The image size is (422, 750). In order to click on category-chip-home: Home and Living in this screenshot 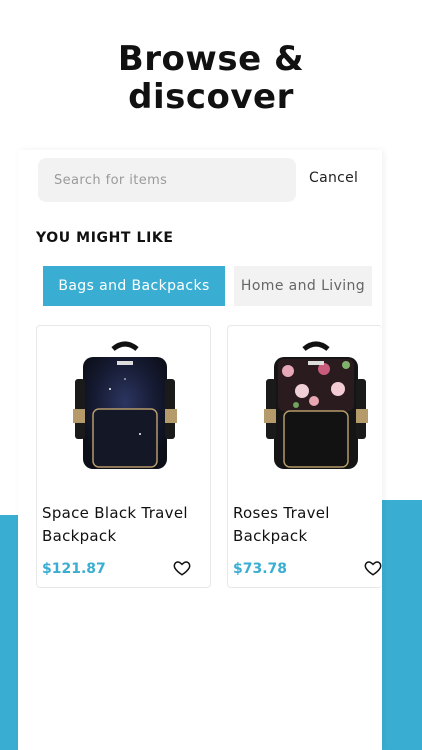, I will do `click(303, 286)`.